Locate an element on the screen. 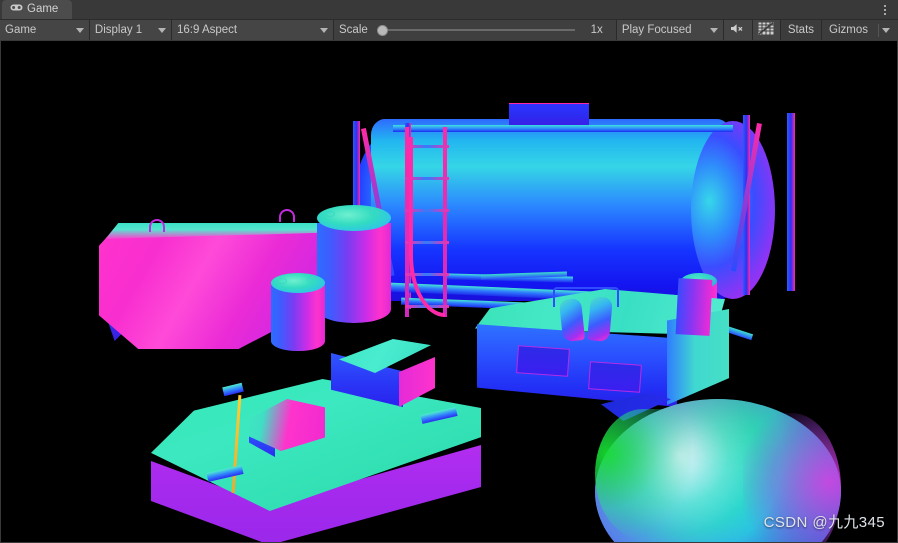  gizmos-button: Gizmos is located at coordinates (849, 30).